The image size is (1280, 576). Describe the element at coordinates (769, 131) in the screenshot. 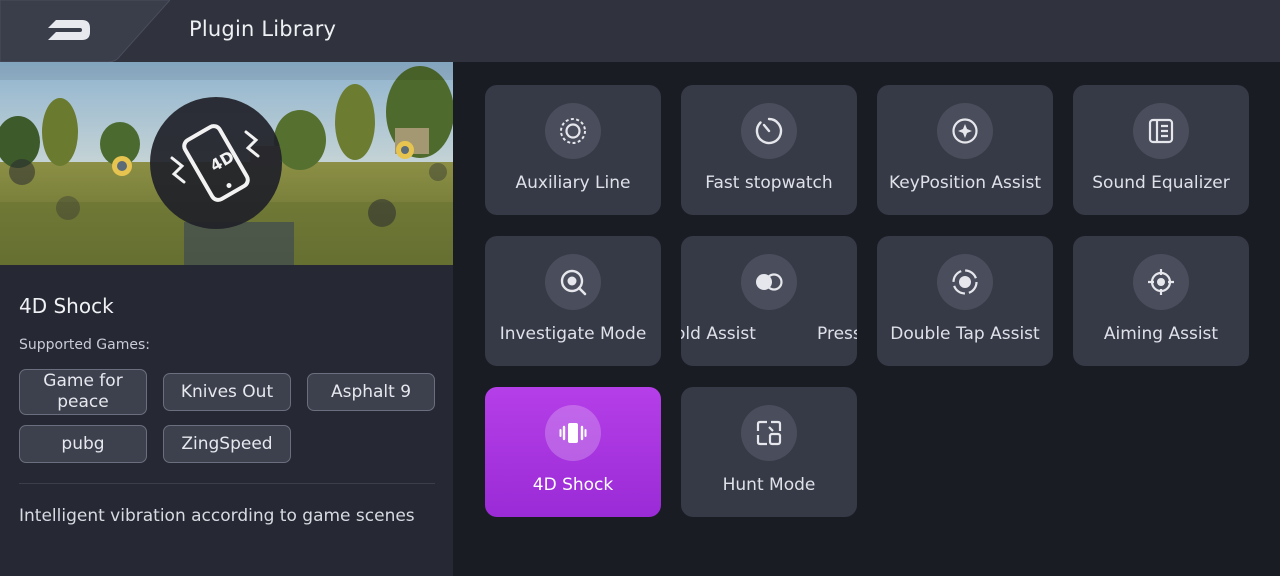

I see `stopwatch-icon` at that location.